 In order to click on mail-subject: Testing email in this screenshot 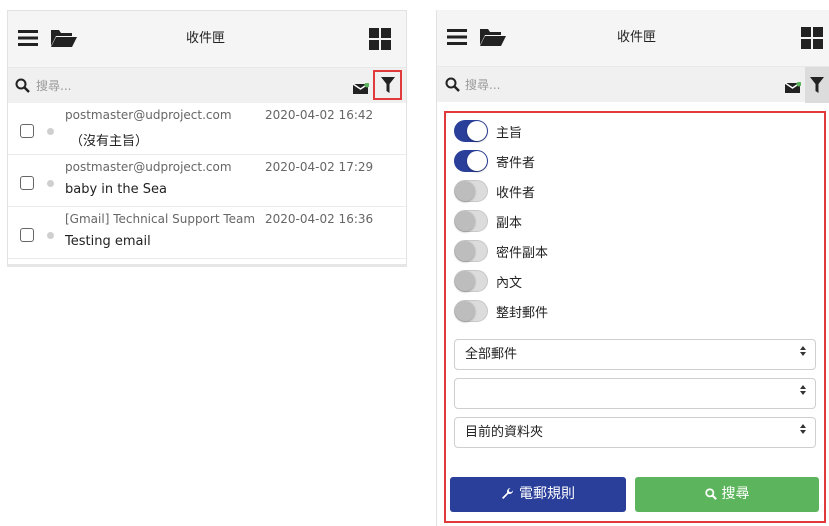, I will do `click(108, 241)`.